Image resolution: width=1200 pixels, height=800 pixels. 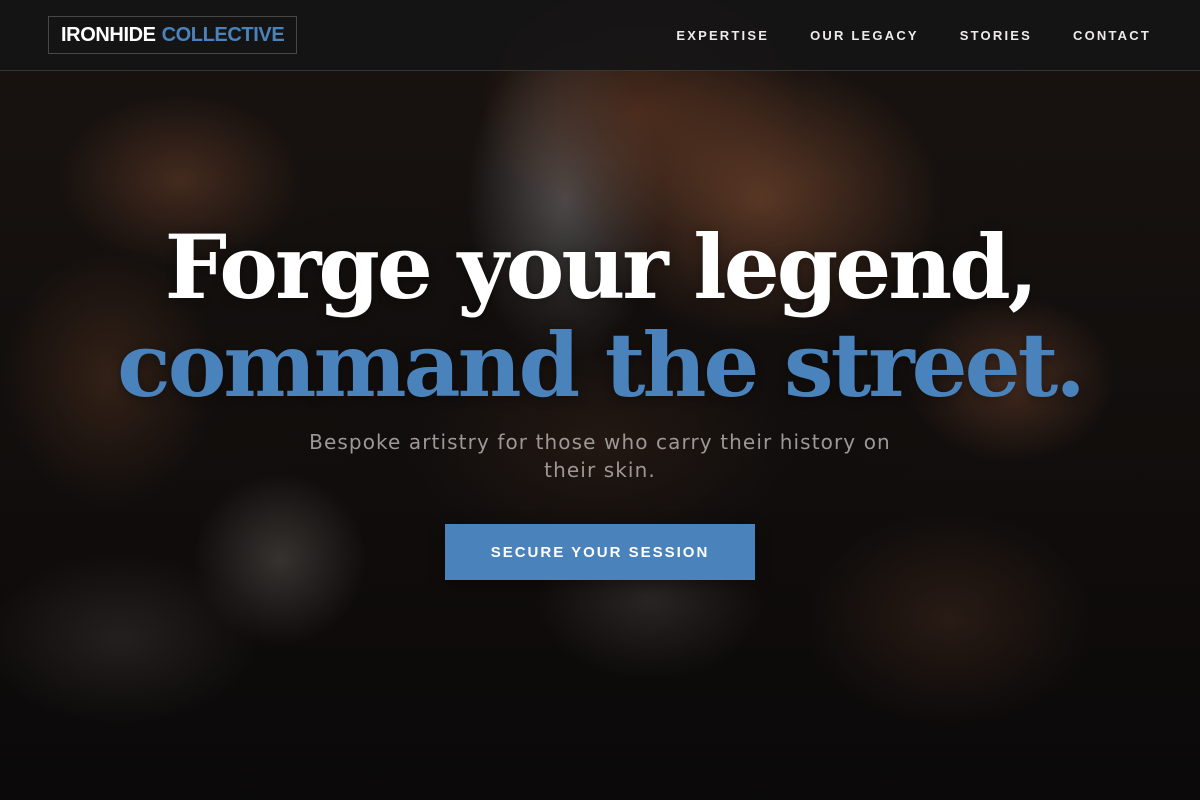 I want to click on headline-line-1: Forge your legend,, so click(x=601, y=267).